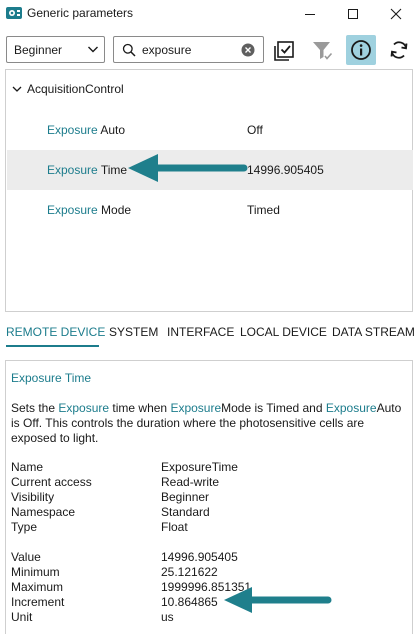  What do you see at coordinates (80, 13) in the screenshot?
I see `window-title: Generic parameters` at bounding box center [80, 13].